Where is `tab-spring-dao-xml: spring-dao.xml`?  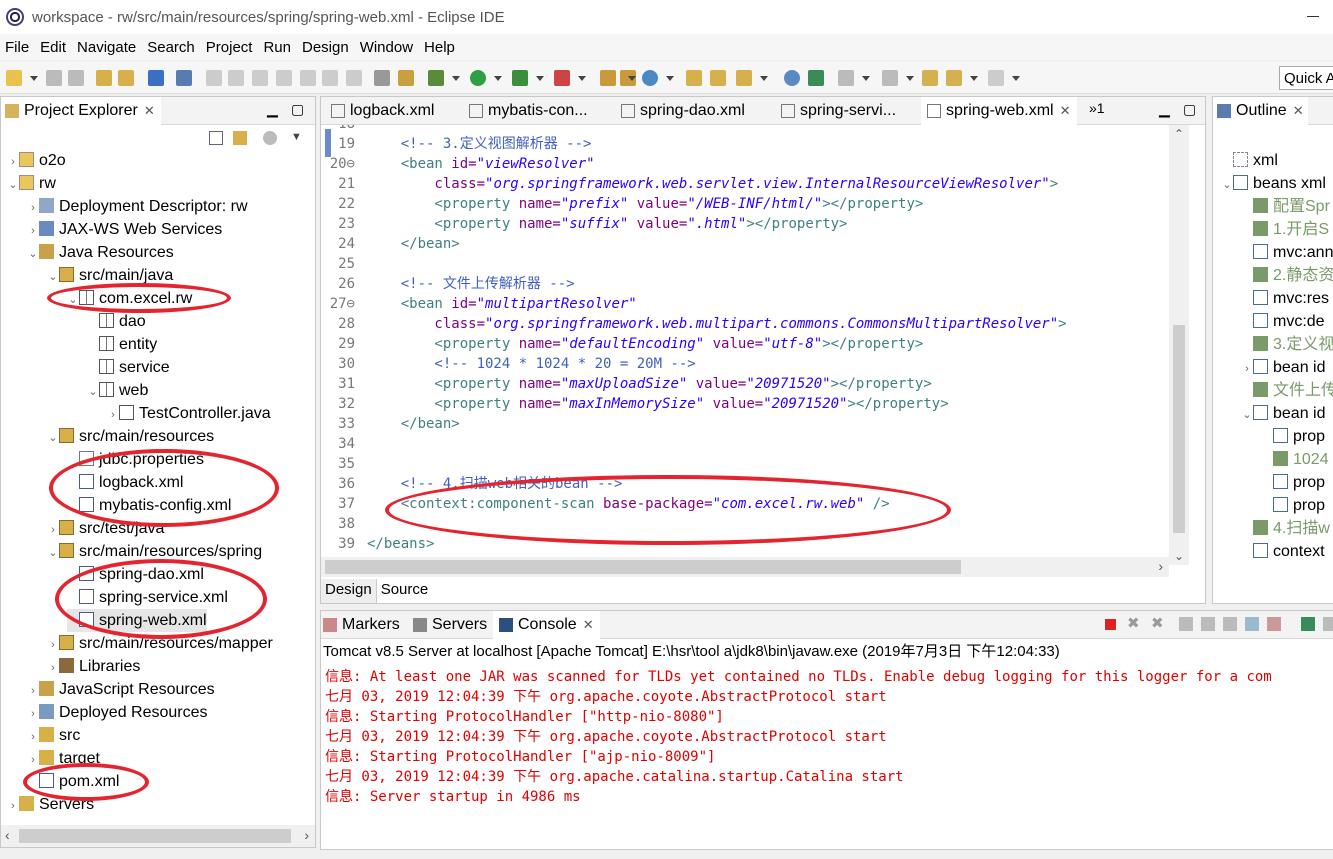 tab-spring-dao-xml: spring-dao.xml is located at coordinates (683, 111).